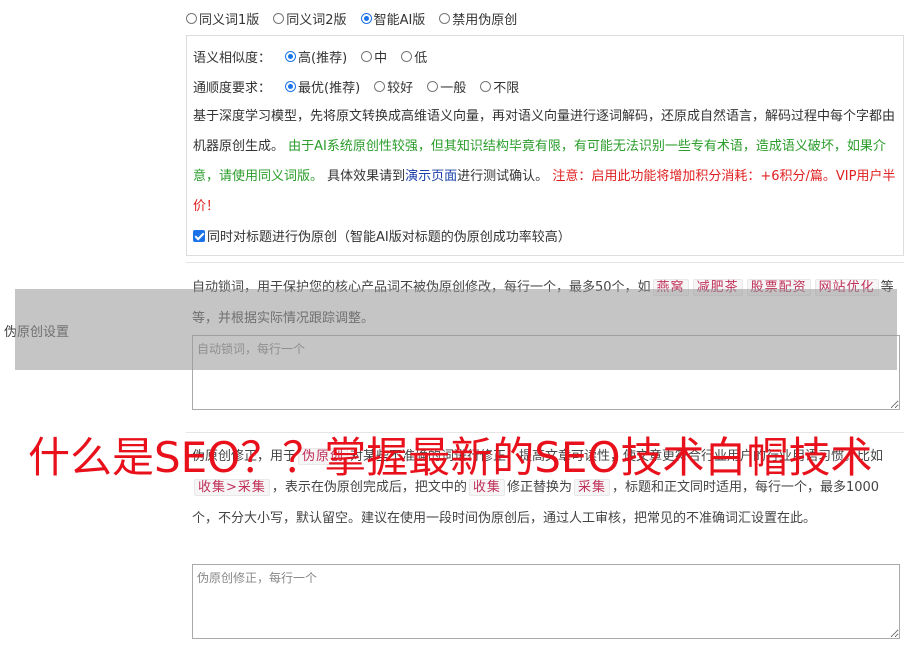 This screenshot has height=658, width=911. I want to click on mode-radio-group: 同义词1版 同义词2版 智能AI版 禁用伪原创, so click(351, 18).